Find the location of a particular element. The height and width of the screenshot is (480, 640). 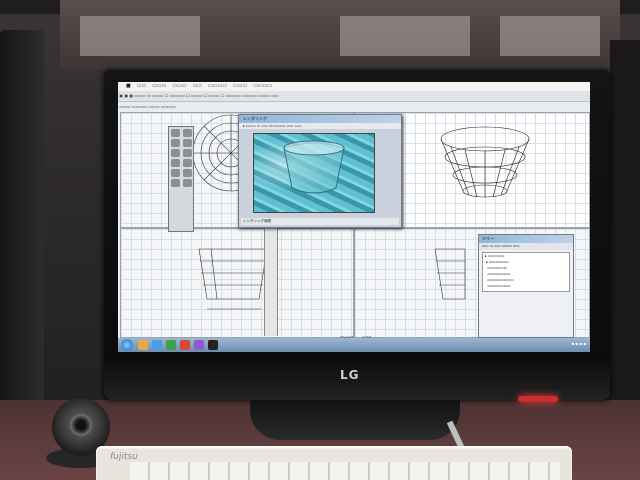

speaker is located at coordinates (22, 240).